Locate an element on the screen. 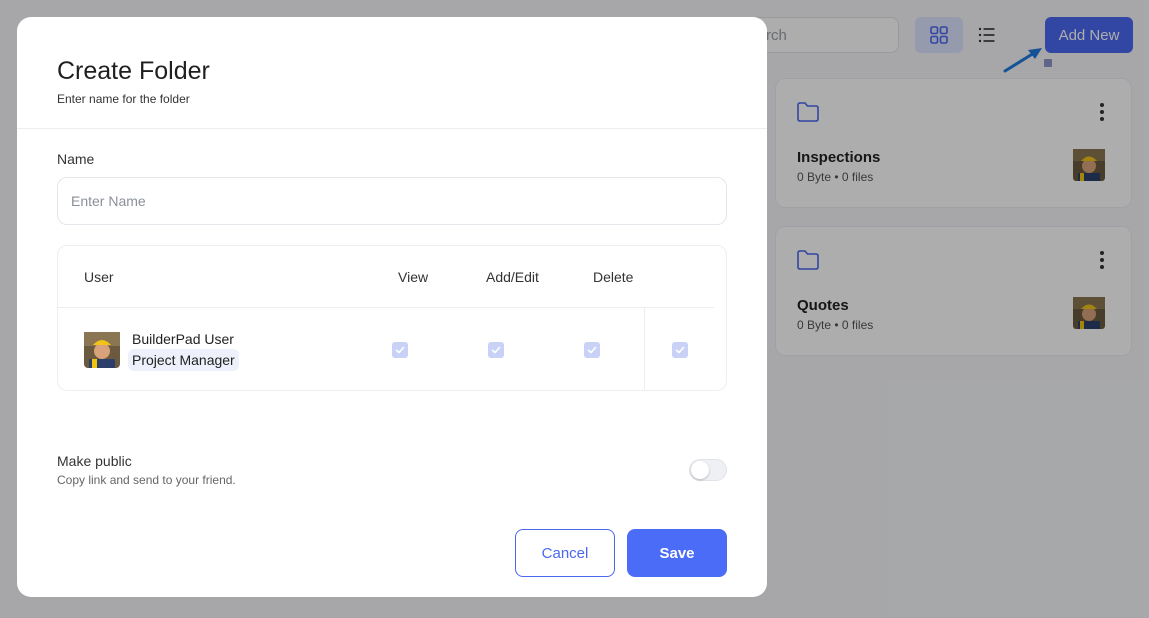 This screenshot has width=1149, height=618. cancel-button: Cancel is located at coordinates (565, 553).